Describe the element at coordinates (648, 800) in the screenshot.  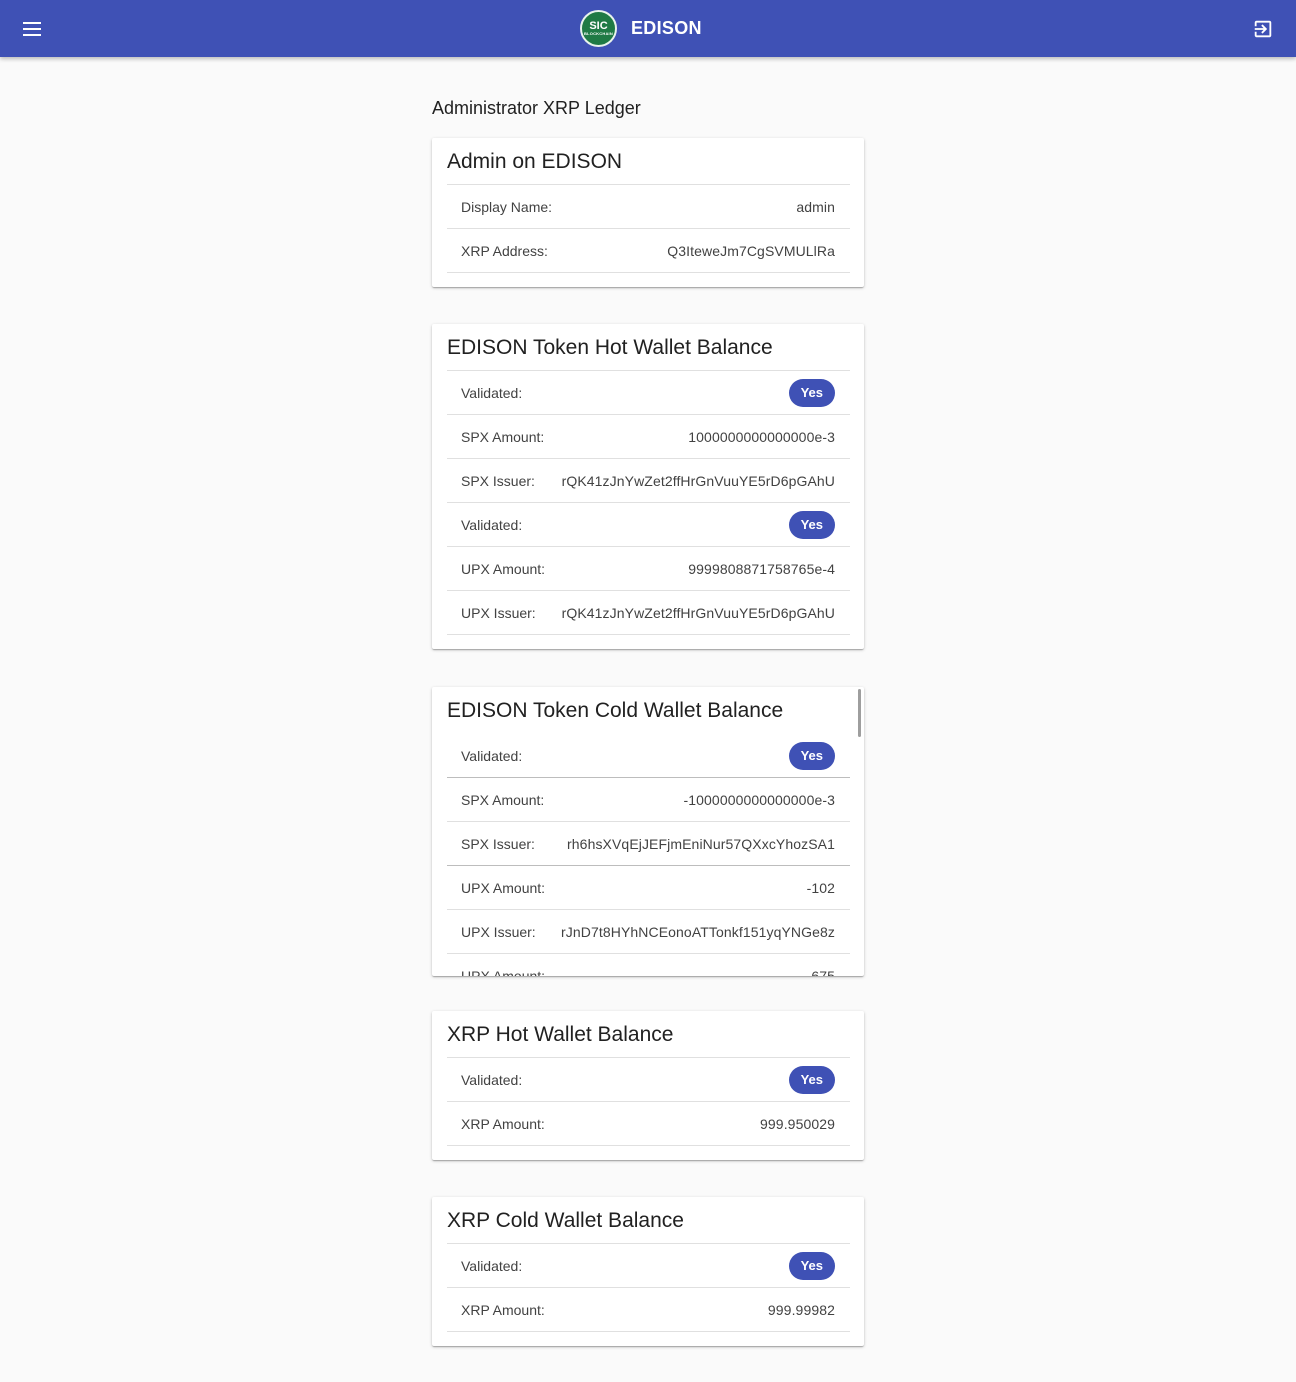
I see `spx-amount-row: SPX Amount: -1000000000000000e-3` at that location.